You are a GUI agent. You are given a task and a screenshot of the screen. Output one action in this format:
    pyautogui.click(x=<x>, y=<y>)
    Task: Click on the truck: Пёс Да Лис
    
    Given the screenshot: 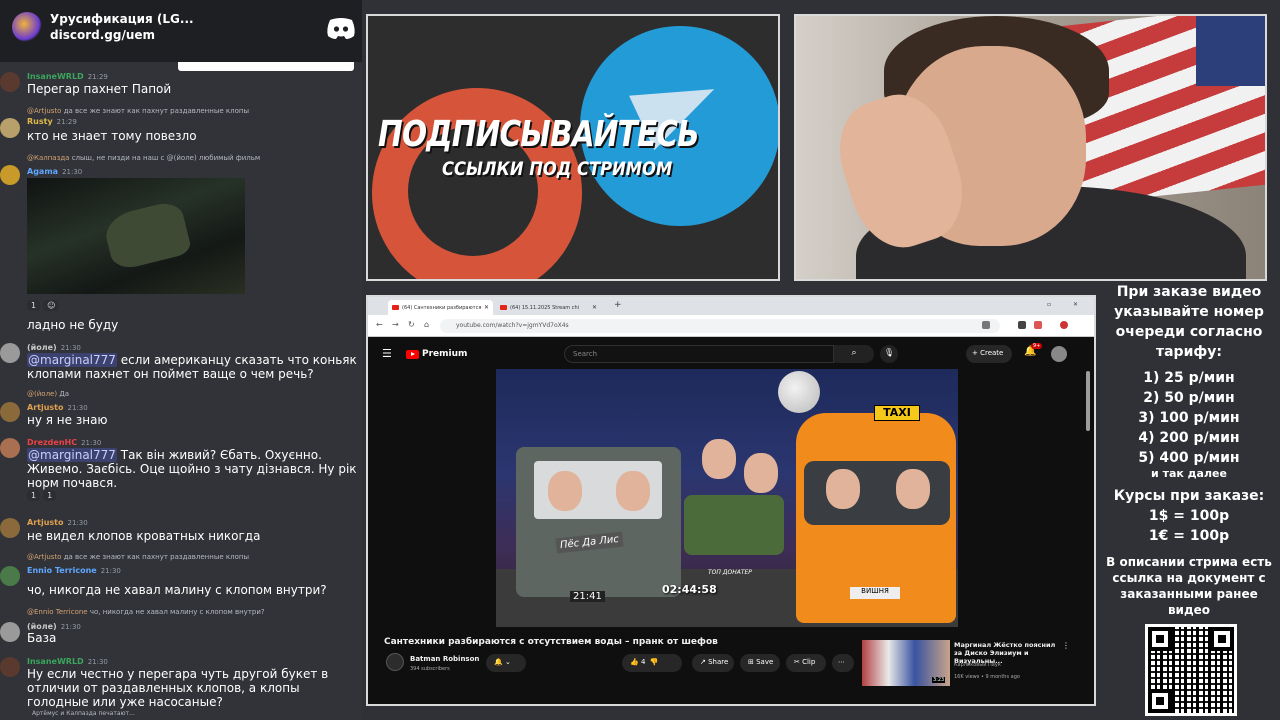 What is the action you would take?
    pyautogui.click(x=598, y=522)
    